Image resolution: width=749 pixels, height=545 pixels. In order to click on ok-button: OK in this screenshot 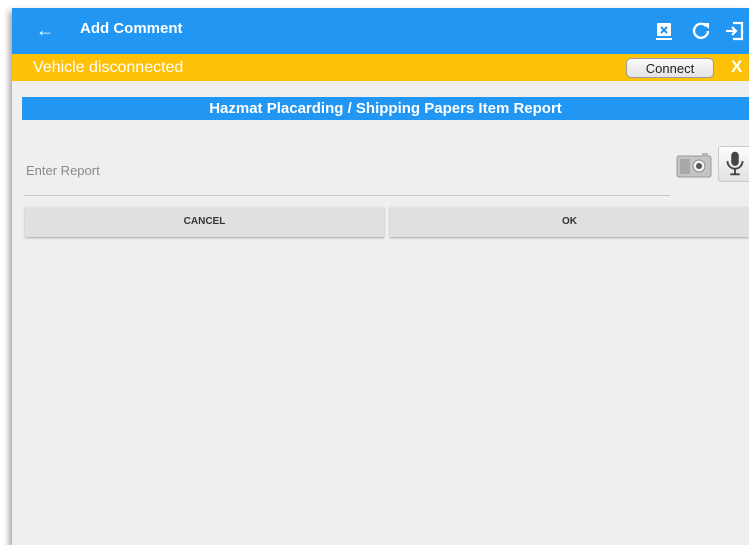, I will do `click(569, 222)`.